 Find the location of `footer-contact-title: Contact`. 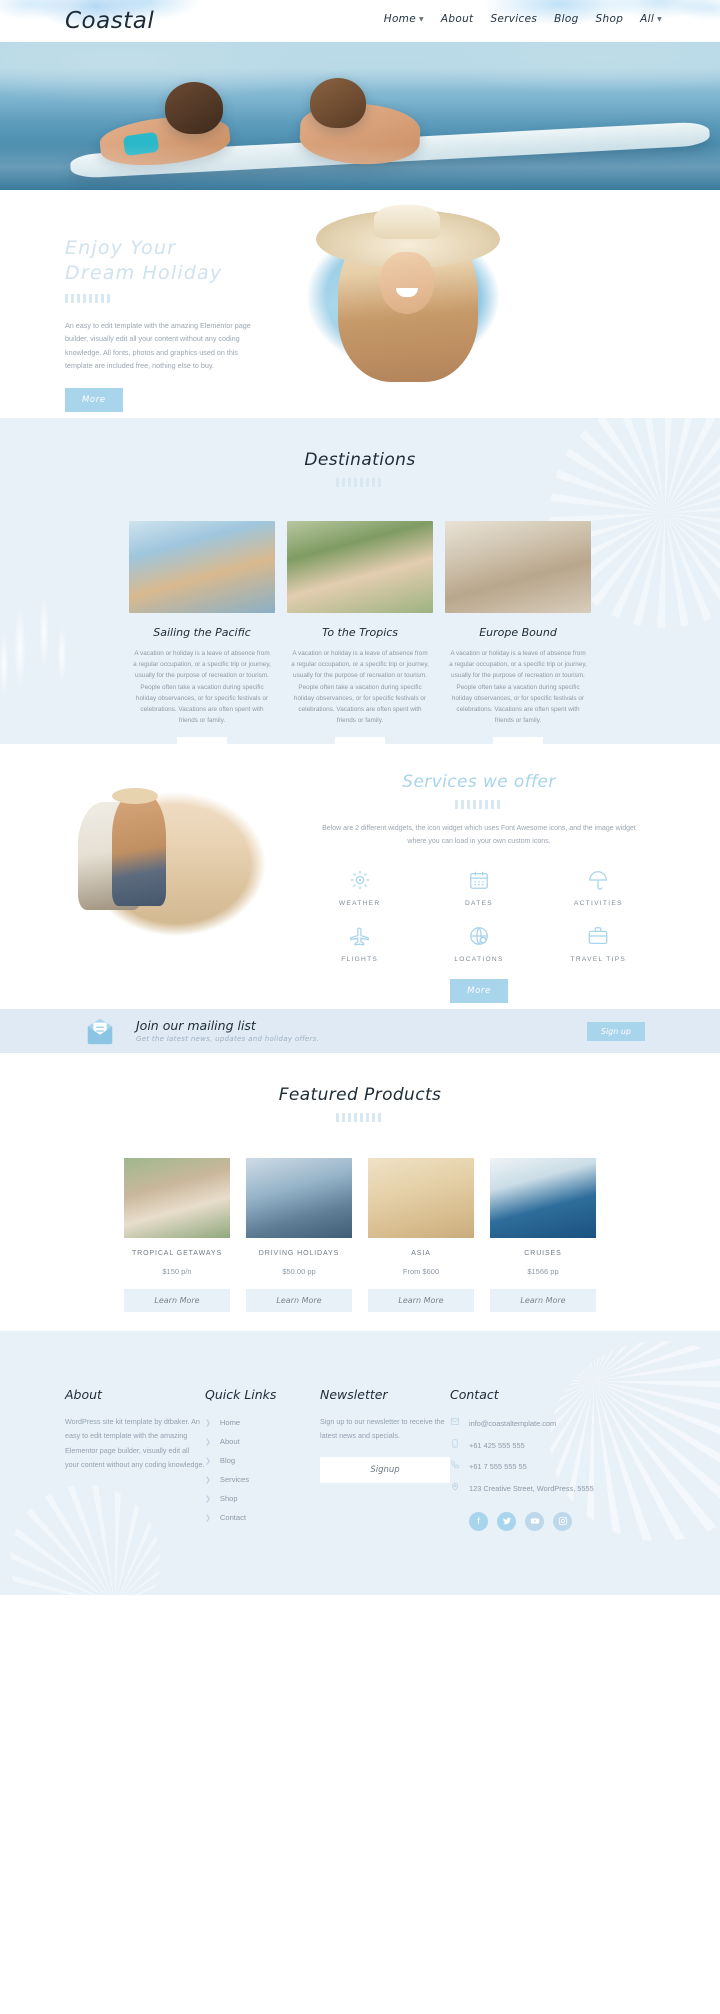

footer-contact-title: Contact is located at coordinates (474, 1394).